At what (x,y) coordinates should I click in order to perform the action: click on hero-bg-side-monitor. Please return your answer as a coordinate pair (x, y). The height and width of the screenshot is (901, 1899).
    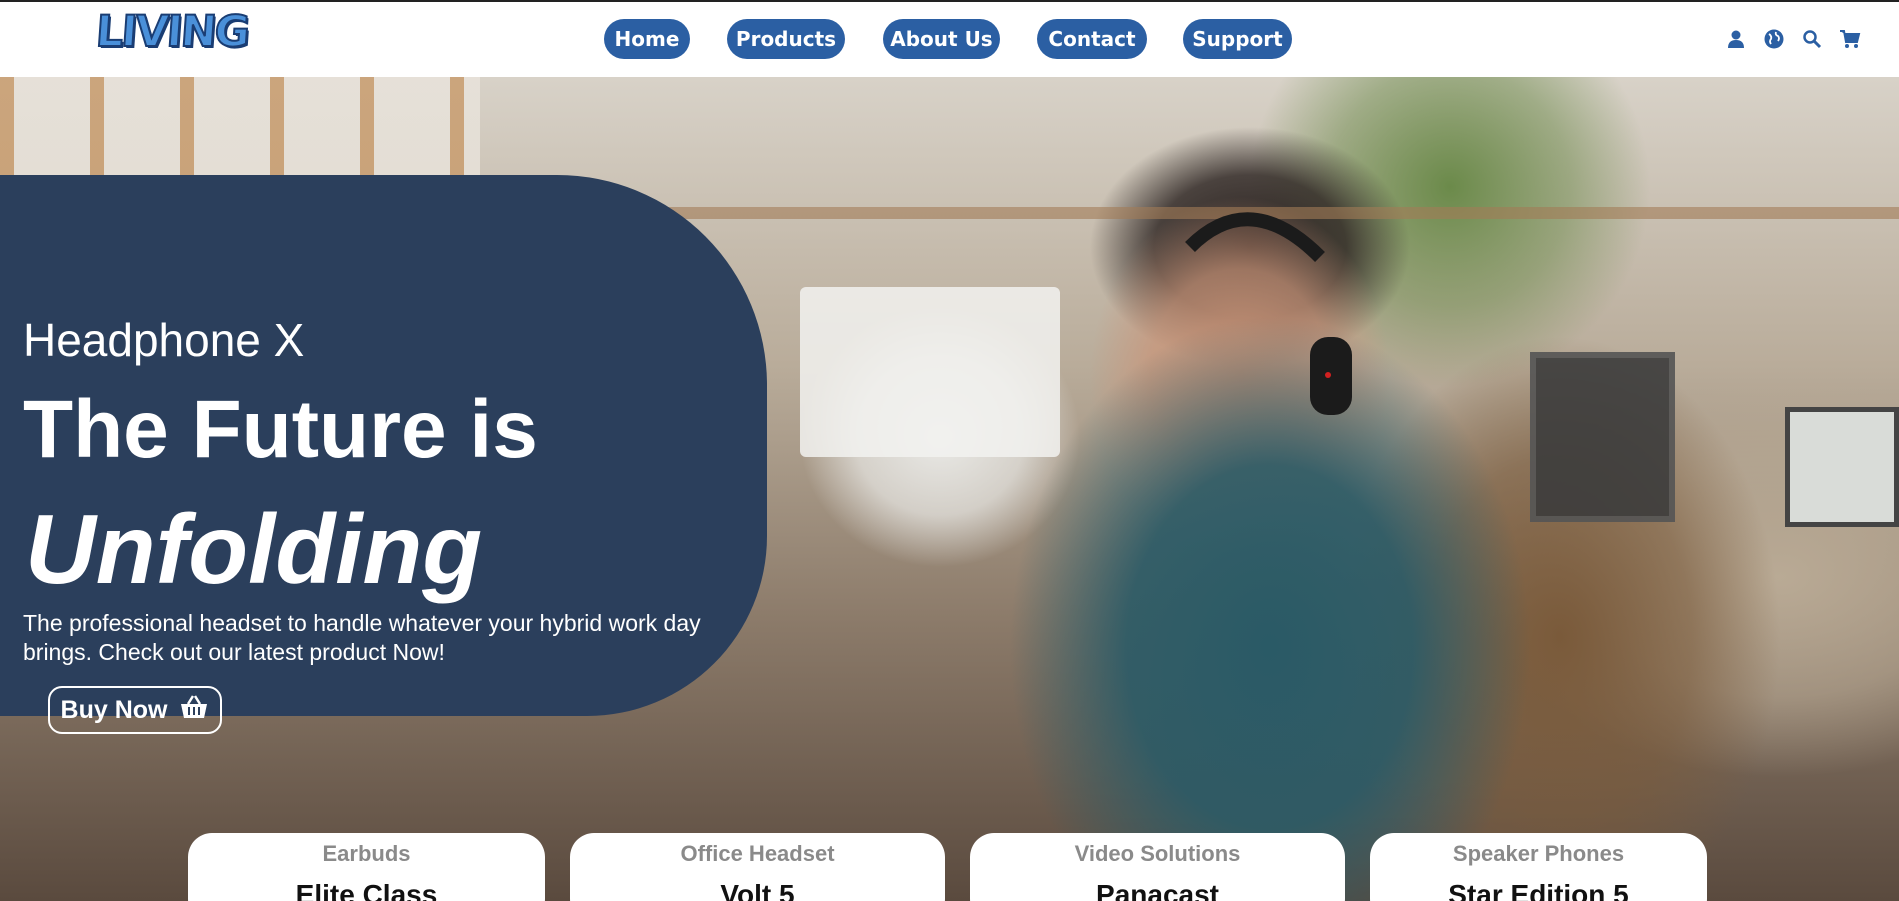
    Looking at the image, I should click on (1842, 467).